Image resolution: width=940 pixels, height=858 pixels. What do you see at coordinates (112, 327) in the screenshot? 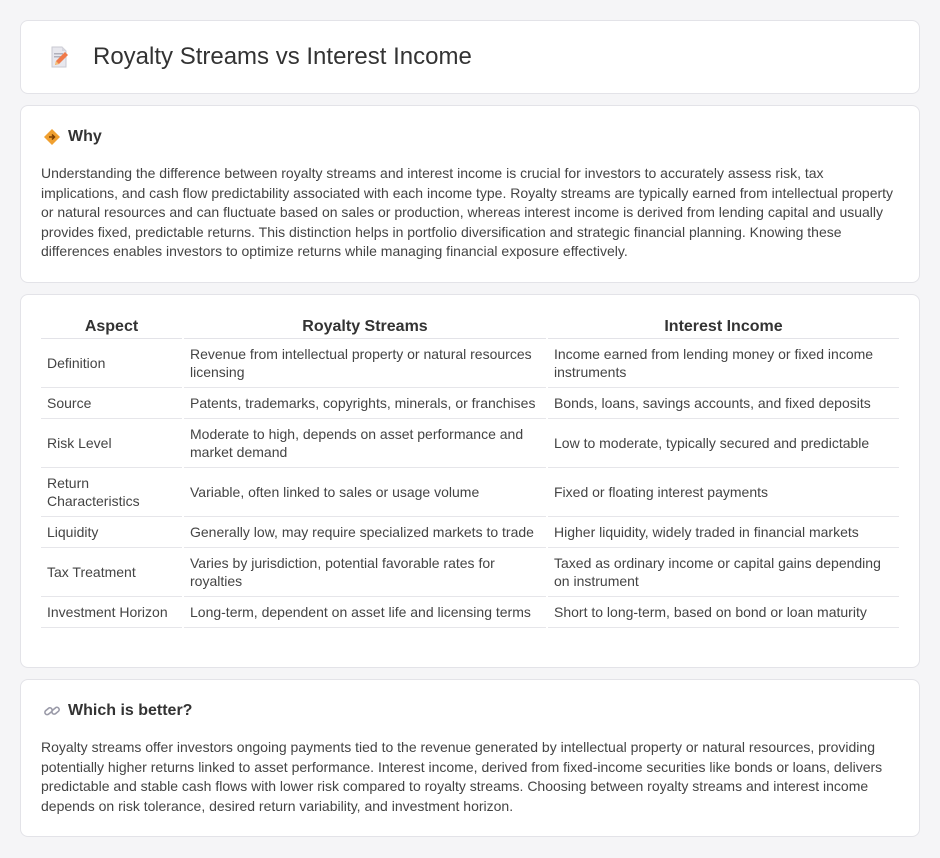
I see `column-header-aspect: Aspect` at bounding box center [112, 327].